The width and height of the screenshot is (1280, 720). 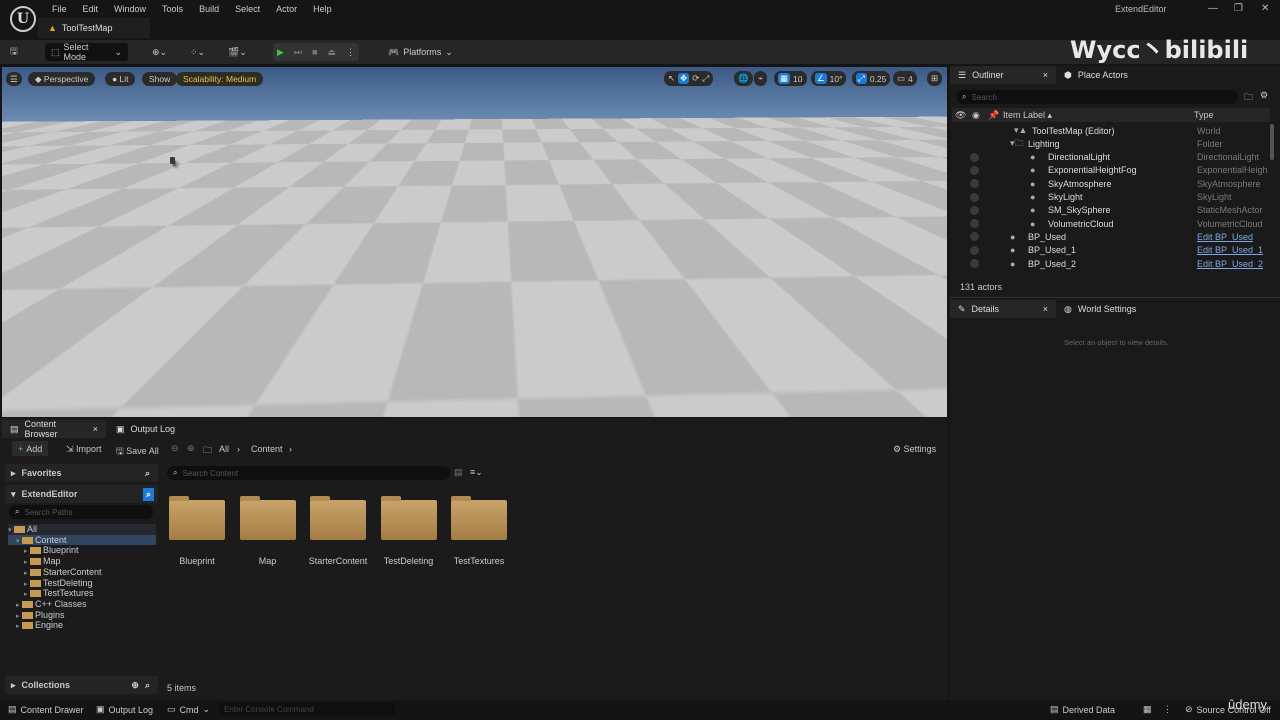 I want to click on details-tab: ✎ Details ×, so click(x=1003, y=309).